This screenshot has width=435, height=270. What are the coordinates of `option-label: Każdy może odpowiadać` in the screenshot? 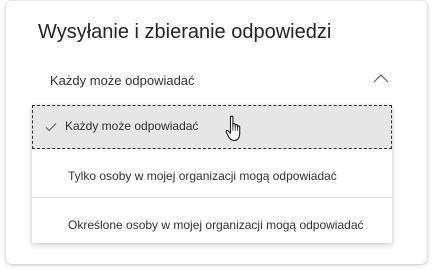 It's located at (132, 126).